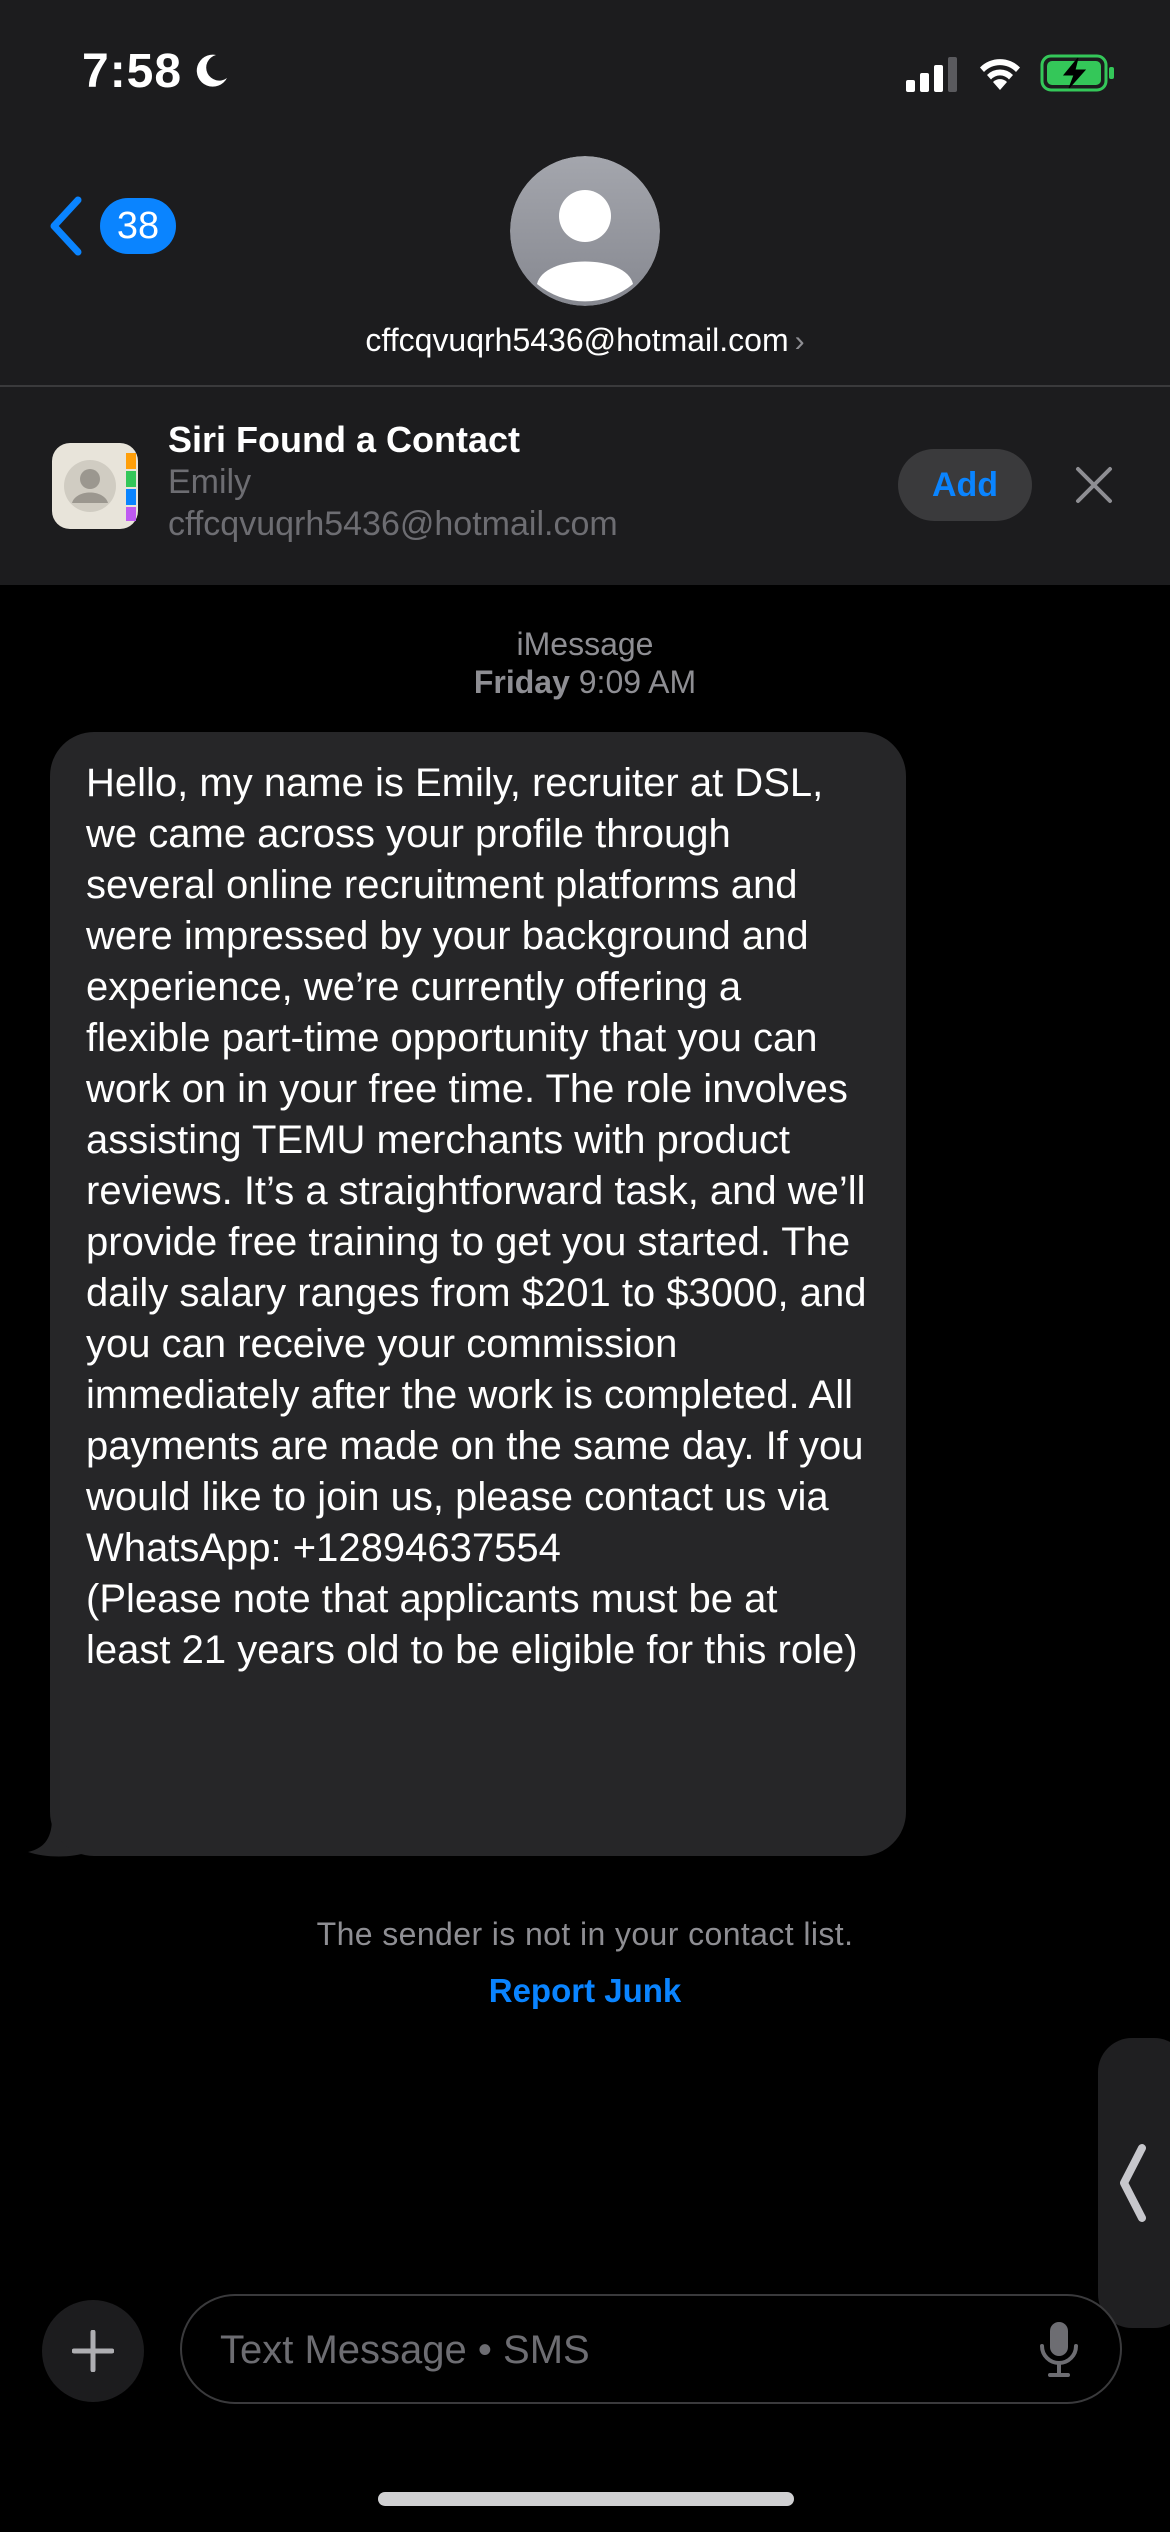 This screenshot has height=2532, width=1170. Describe the element at coordinates (393, 524) in the screenshot. I see `suggested-contact-email: cffcqvuqrh5436@hotmail.com` at that location.